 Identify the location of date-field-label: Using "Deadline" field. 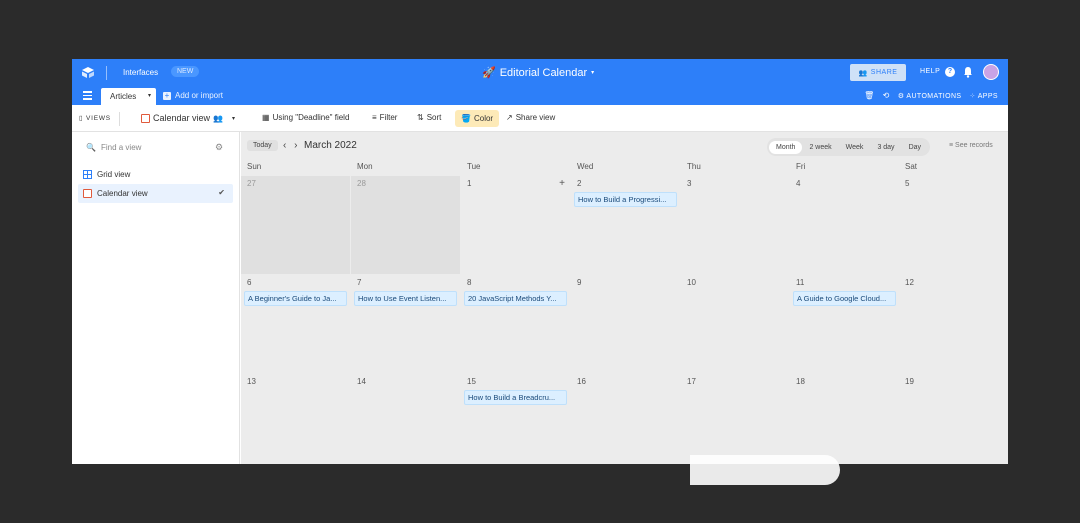
(311, 117).